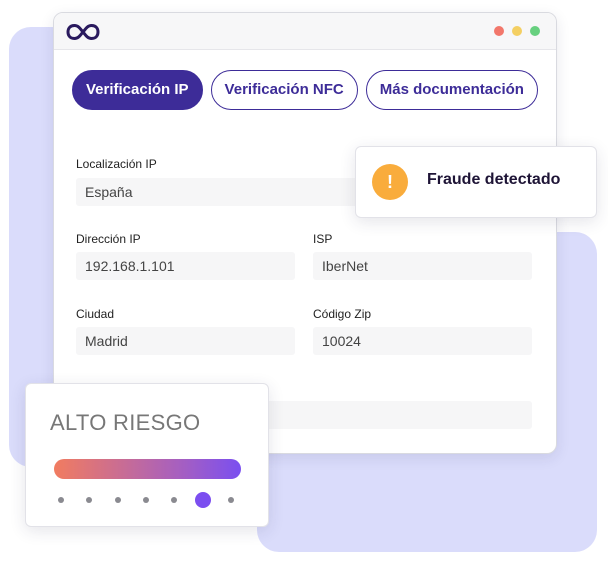 The width and height of the screenshot is (608, 580). I want to click on zip-code-field: 10024, so click(422, 341).